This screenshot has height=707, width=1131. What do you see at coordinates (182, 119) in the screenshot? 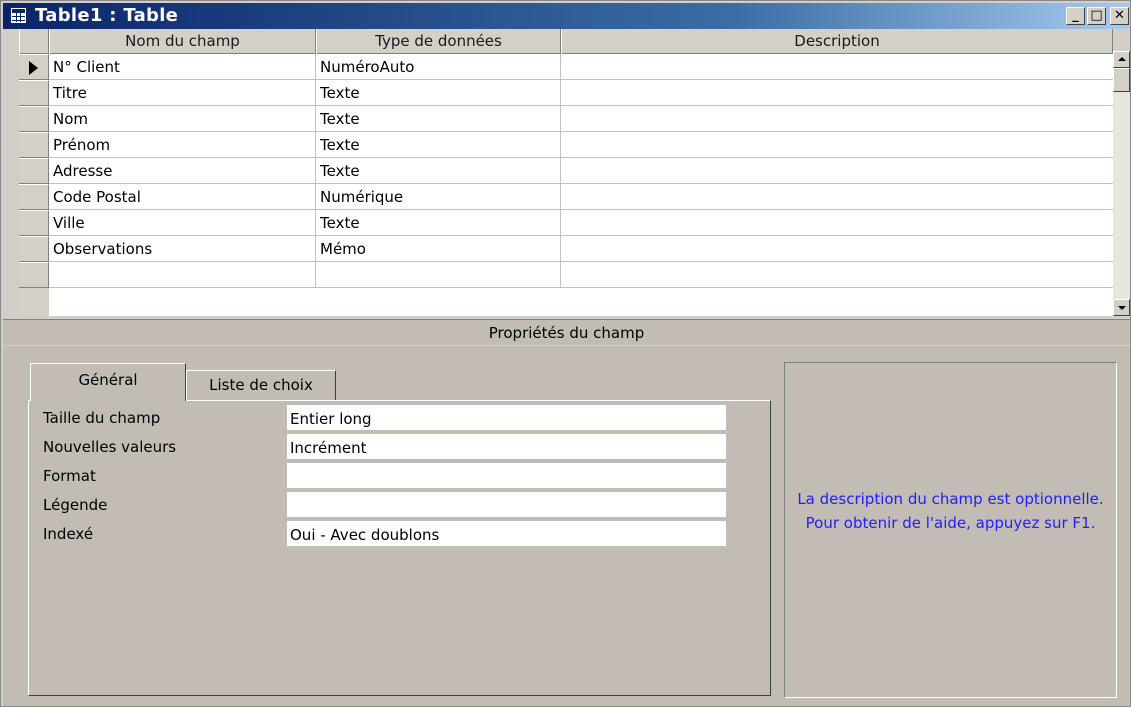
I see `field-name-cell: Nom` at bounding box center [182, 119].